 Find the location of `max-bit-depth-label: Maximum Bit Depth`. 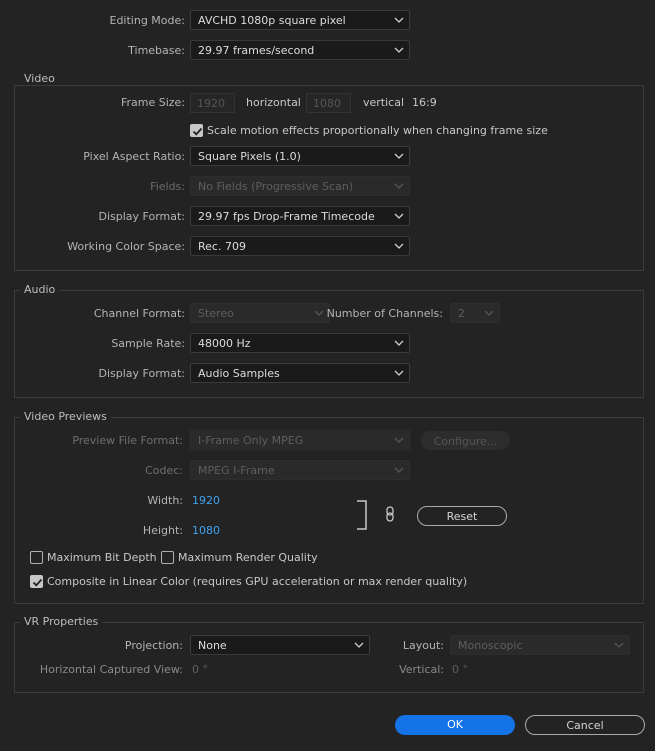

max-bit-depth-label: Maximum Bit Depth is located at coordinates (102, 557).